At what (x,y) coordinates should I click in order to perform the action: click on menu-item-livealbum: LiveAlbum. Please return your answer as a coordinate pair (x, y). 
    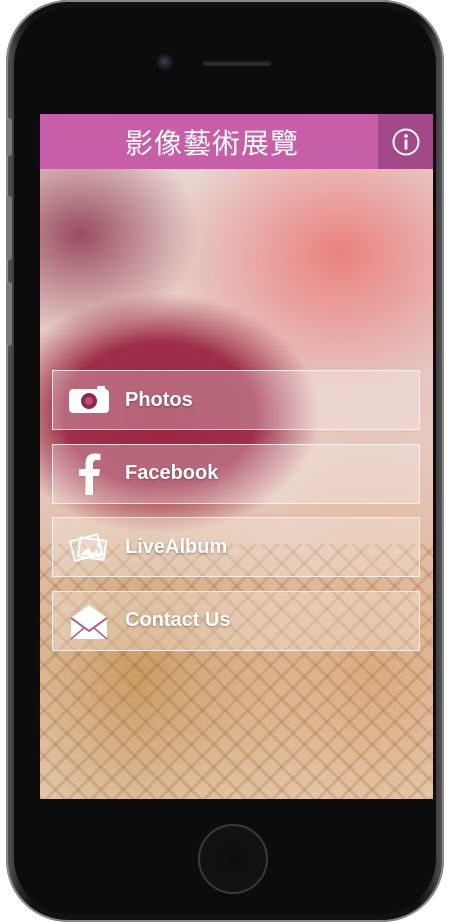
    Looking at the image, I should click on (236, 547).